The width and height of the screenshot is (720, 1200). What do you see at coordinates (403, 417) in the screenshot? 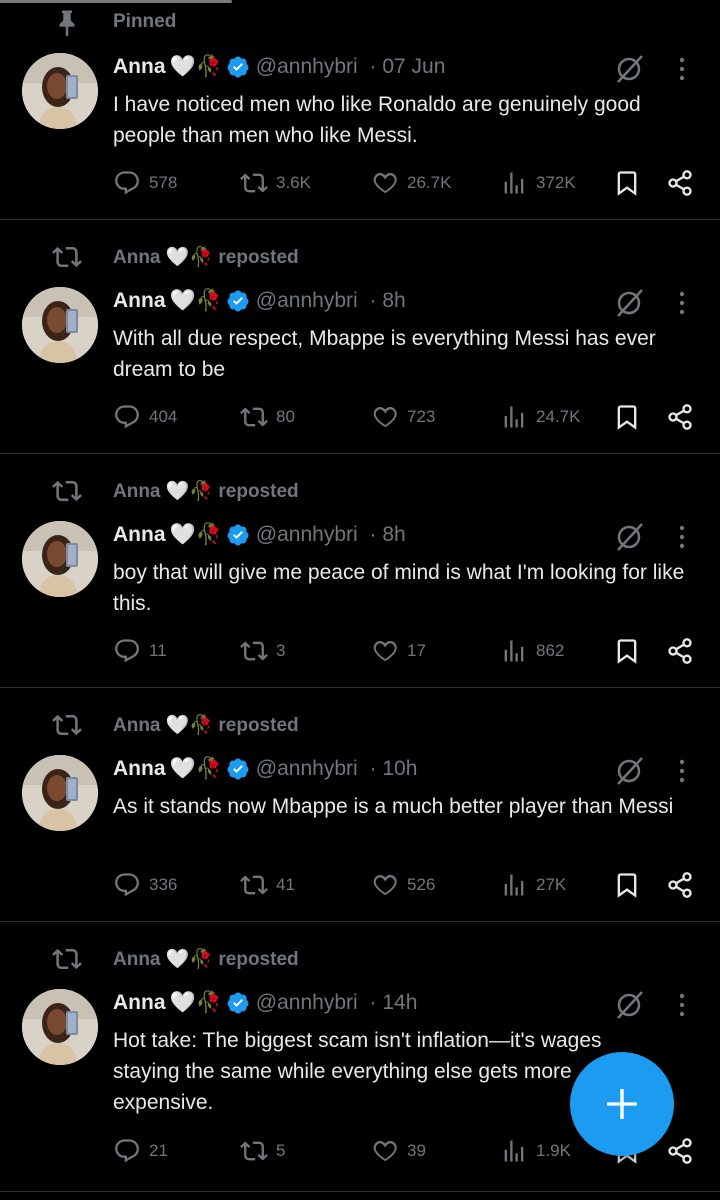
I see `like-button: 723` at bounding box center [403, 417].